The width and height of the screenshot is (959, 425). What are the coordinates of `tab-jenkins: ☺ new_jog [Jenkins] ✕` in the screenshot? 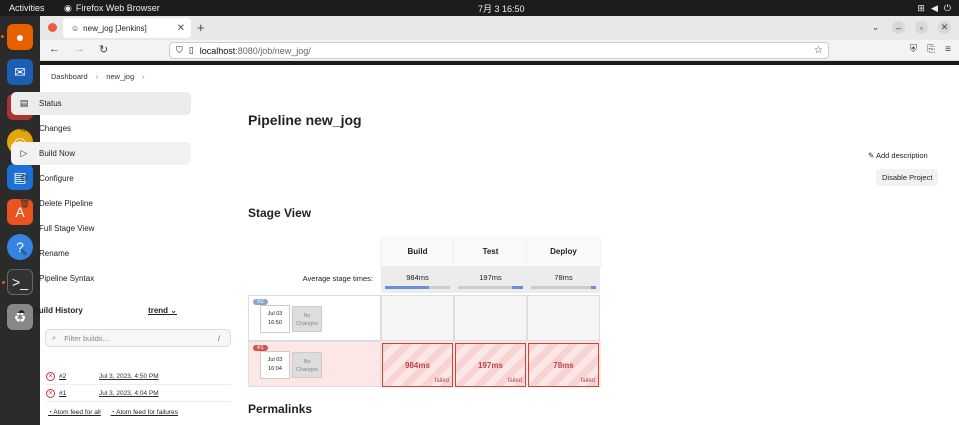 It's located at (127, 28).